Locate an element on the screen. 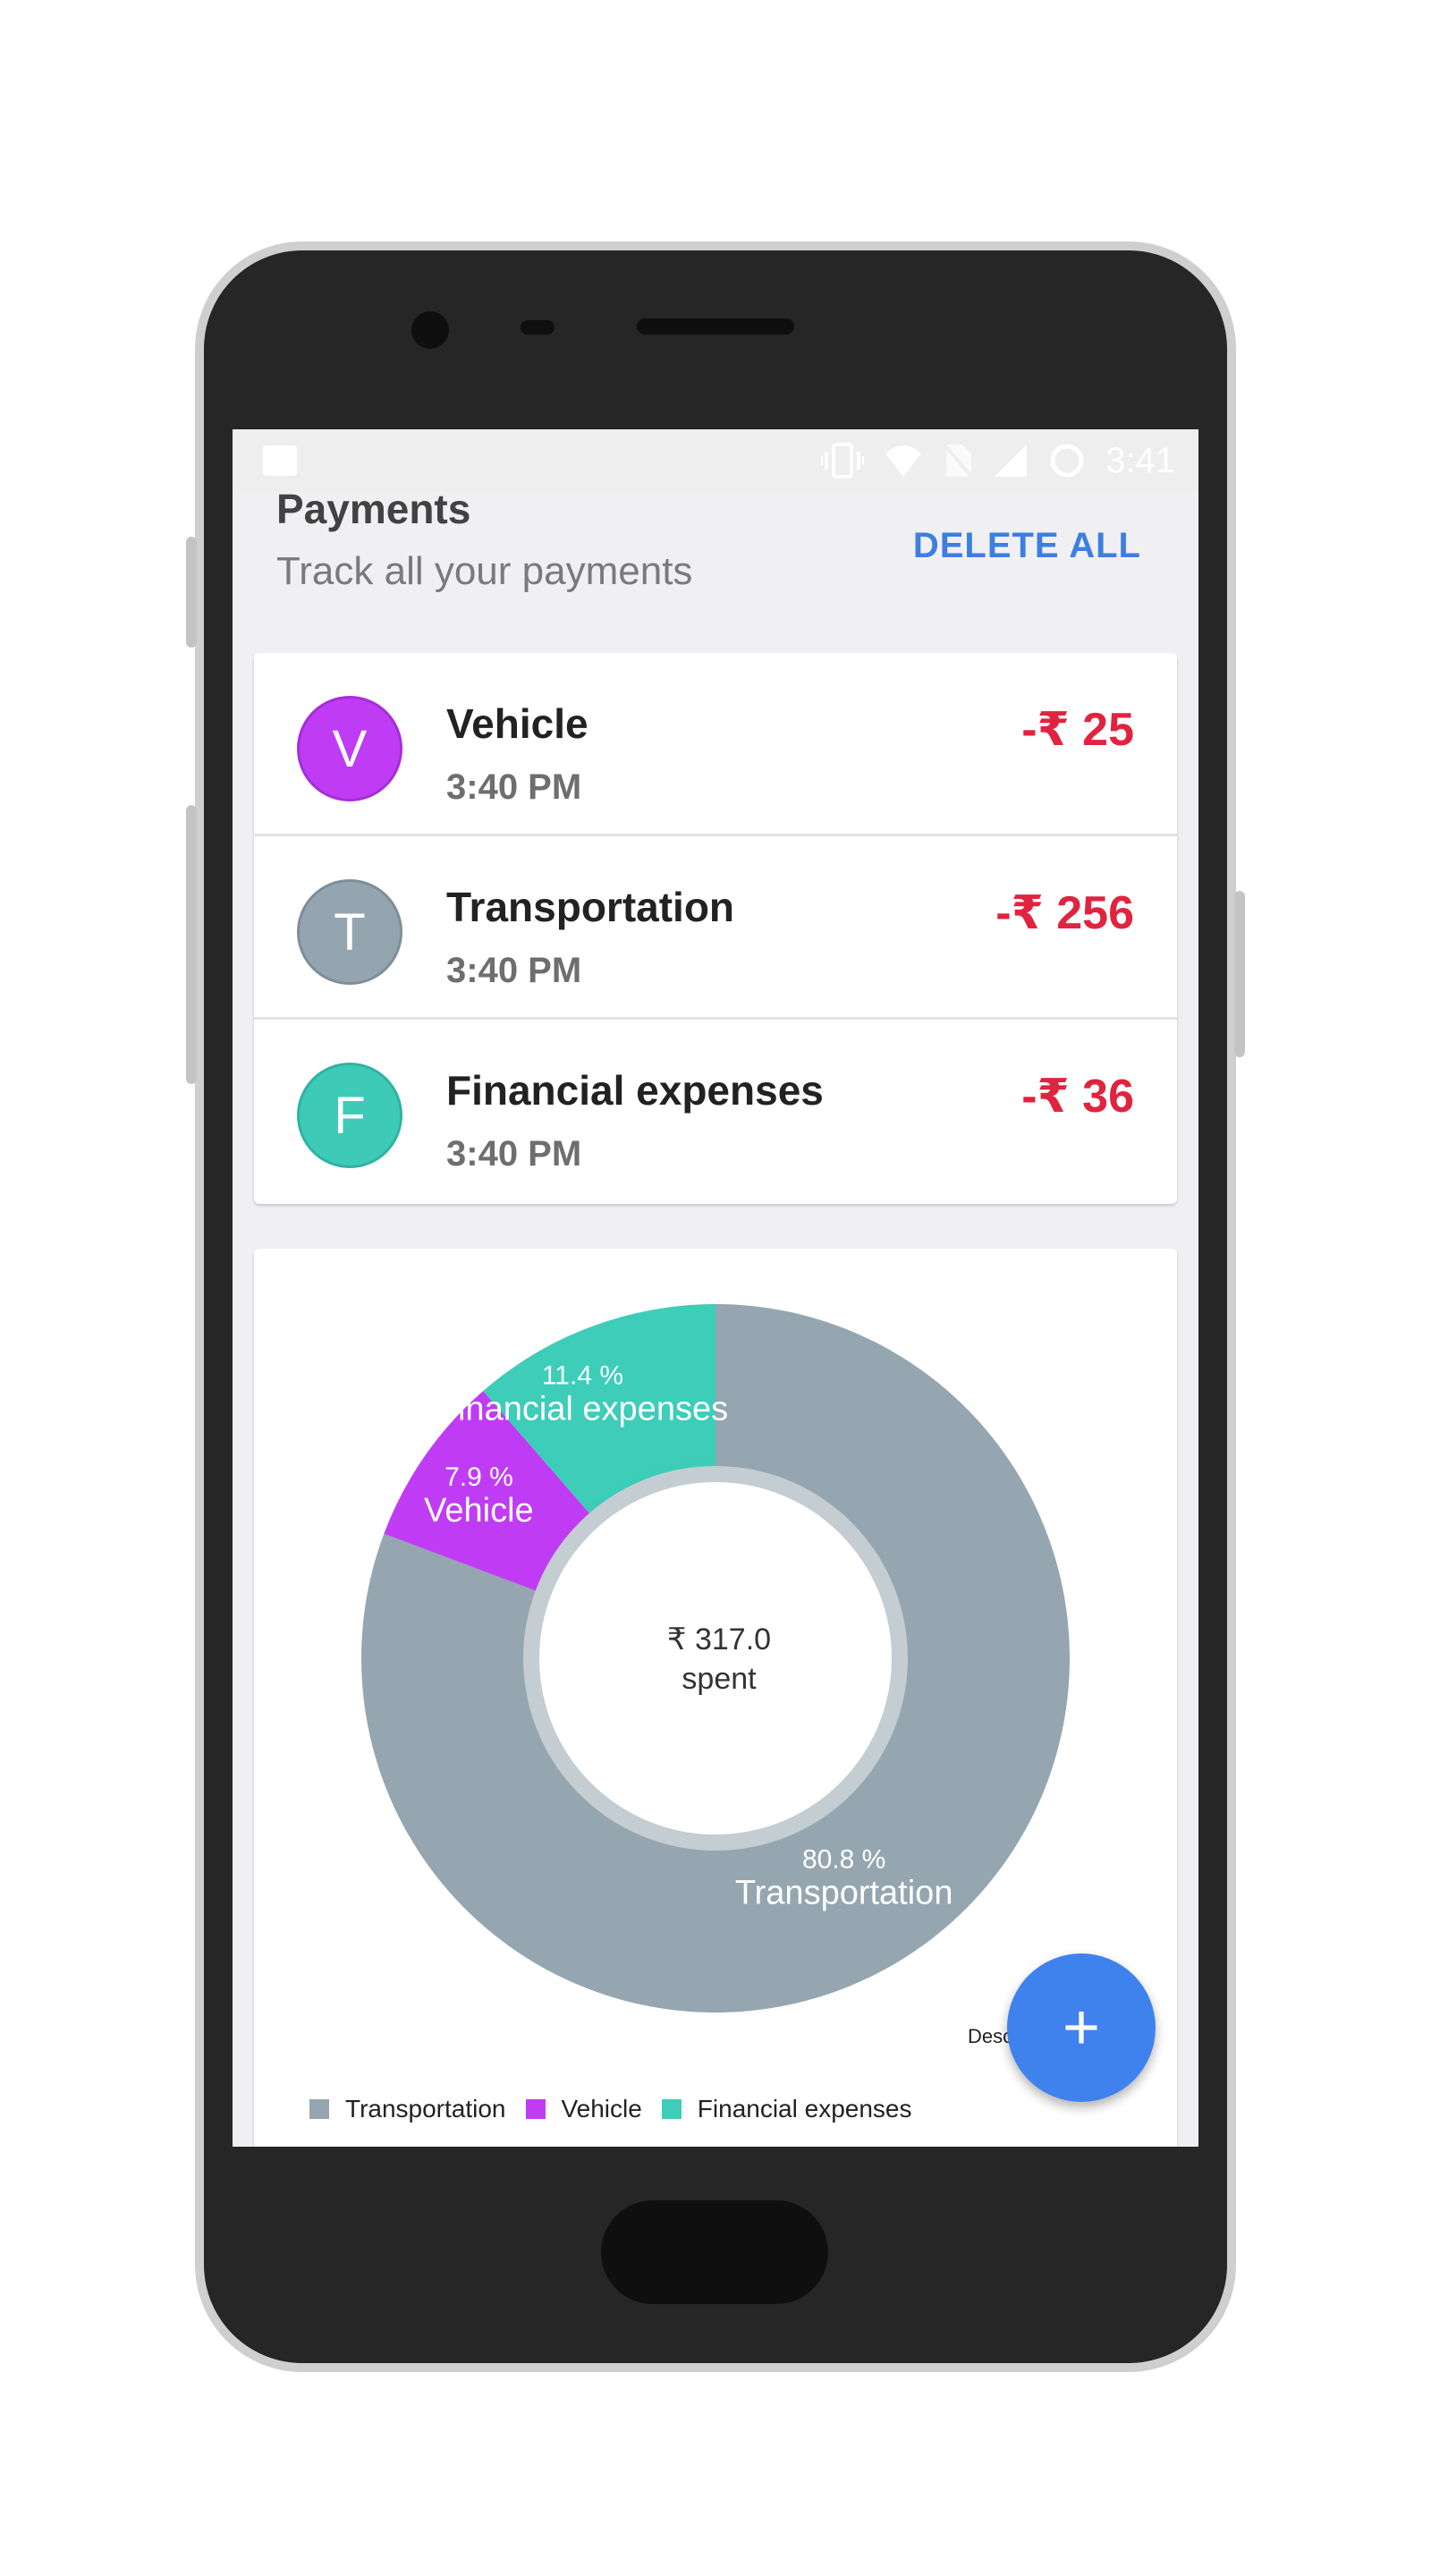 The height and width of the screenshot is (2576, 1431). payment-name: Transportation is located at coordinates (590, 907).